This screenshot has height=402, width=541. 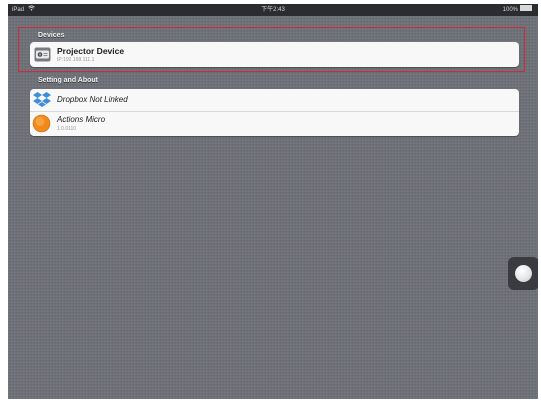 I want to click on clock: 下午2:43, so click(x=273, y=10).